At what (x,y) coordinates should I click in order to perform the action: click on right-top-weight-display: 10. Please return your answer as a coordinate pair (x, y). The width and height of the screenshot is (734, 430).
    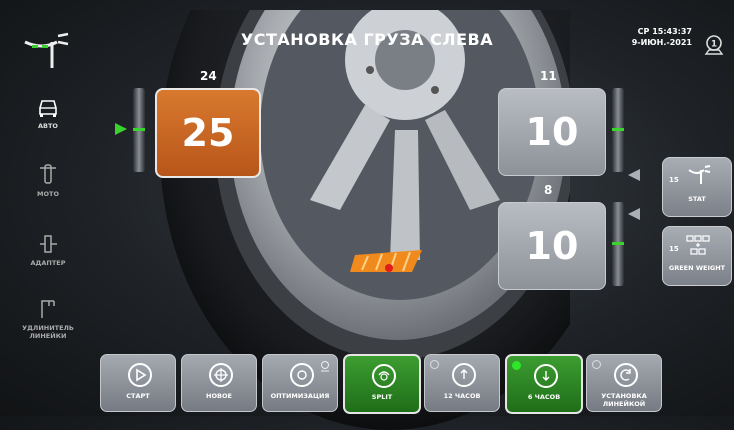
    Looking at the image, I should click on (552, 132).